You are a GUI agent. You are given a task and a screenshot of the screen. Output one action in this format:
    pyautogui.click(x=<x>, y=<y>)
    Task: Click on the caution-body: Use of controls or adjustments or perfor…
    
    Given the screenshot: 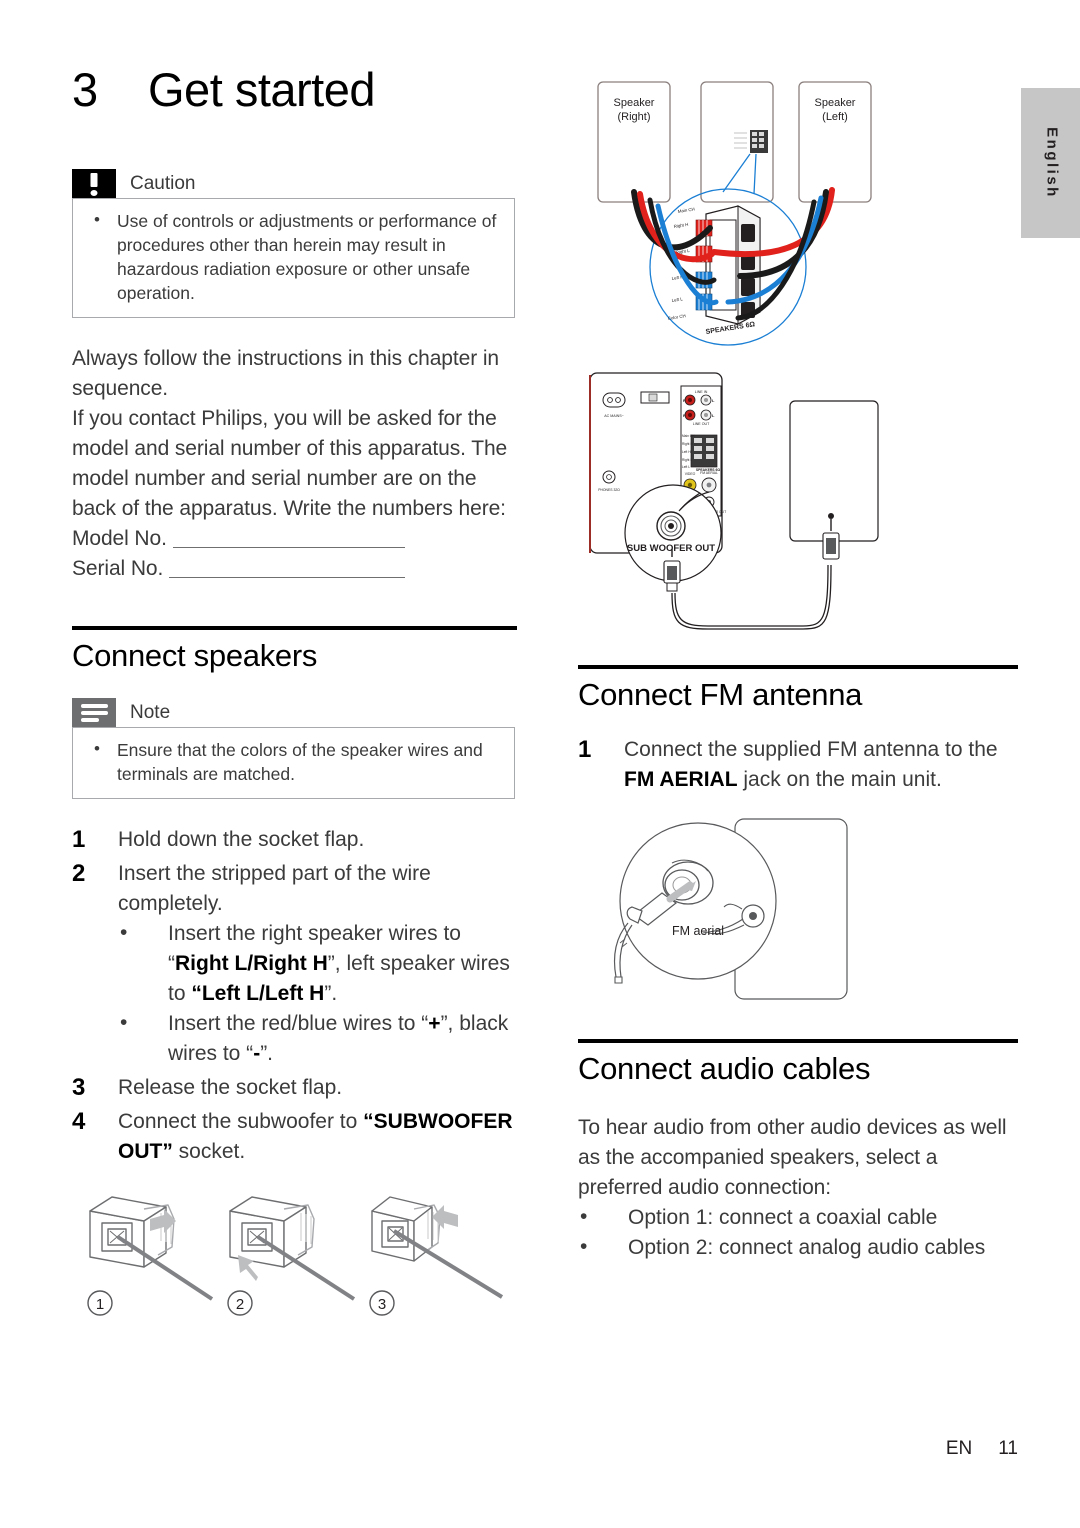 What is the action you would take?
    pyautogui.click(x=293, y=258)
    